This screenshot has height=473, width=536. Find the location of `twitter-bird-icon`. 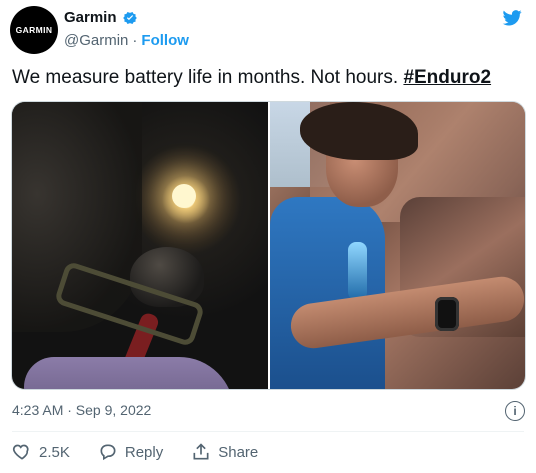

twitter-bird-icon is located at coordinates (512, 18).